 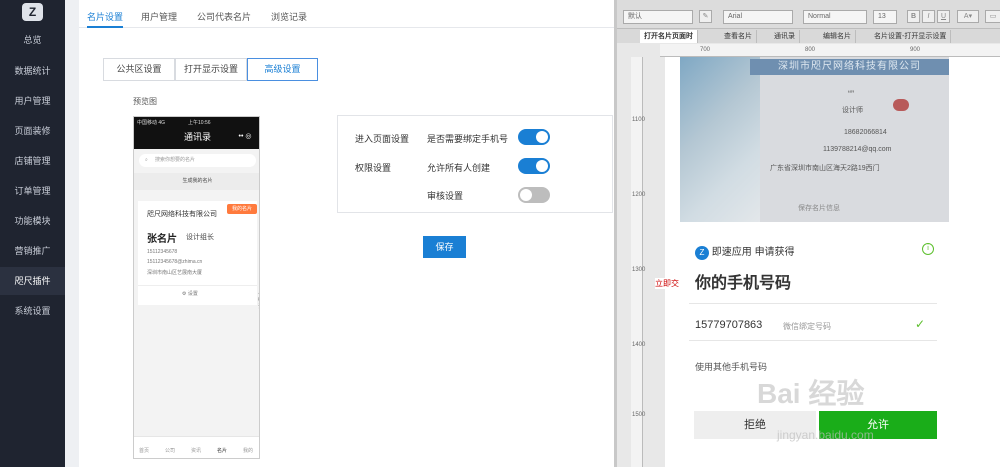 I want to click on phone-status-bar: 中国移动 4G 上午10:56, so click(x=196, y=122).